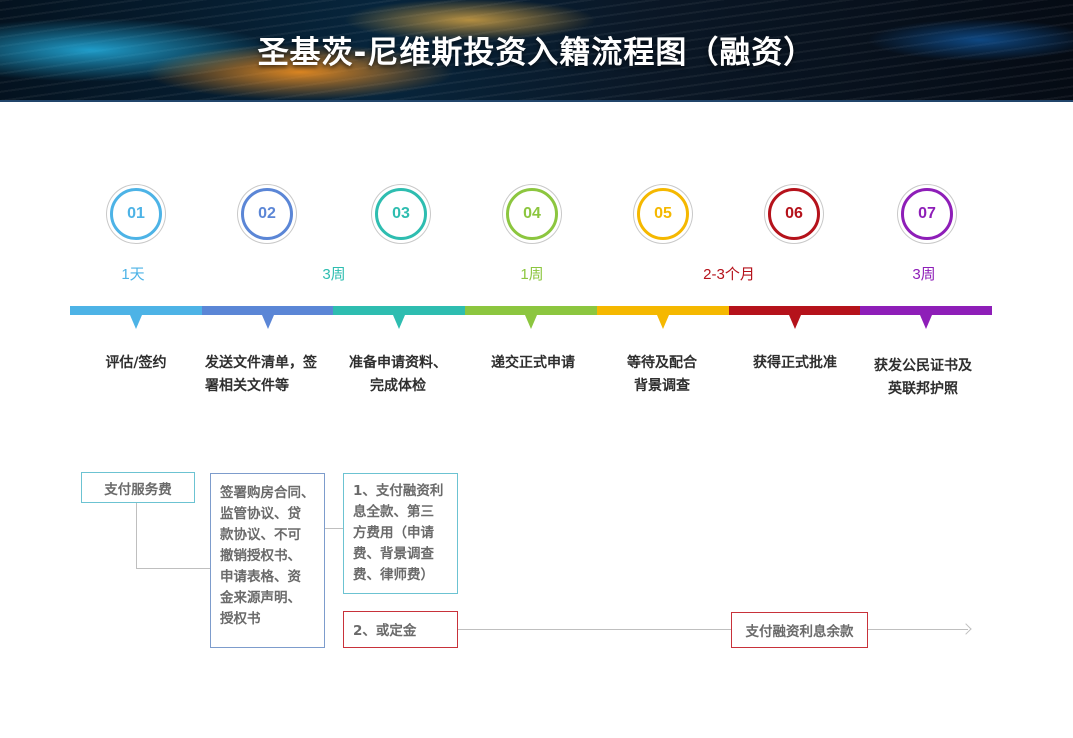 This screenshot has height=738, width=1073. I want to click on pay-financing-text: 1、支付融资利 息全款、第三 方费用（申请 费、背景调查 费、律师费）, so click(398, 533).